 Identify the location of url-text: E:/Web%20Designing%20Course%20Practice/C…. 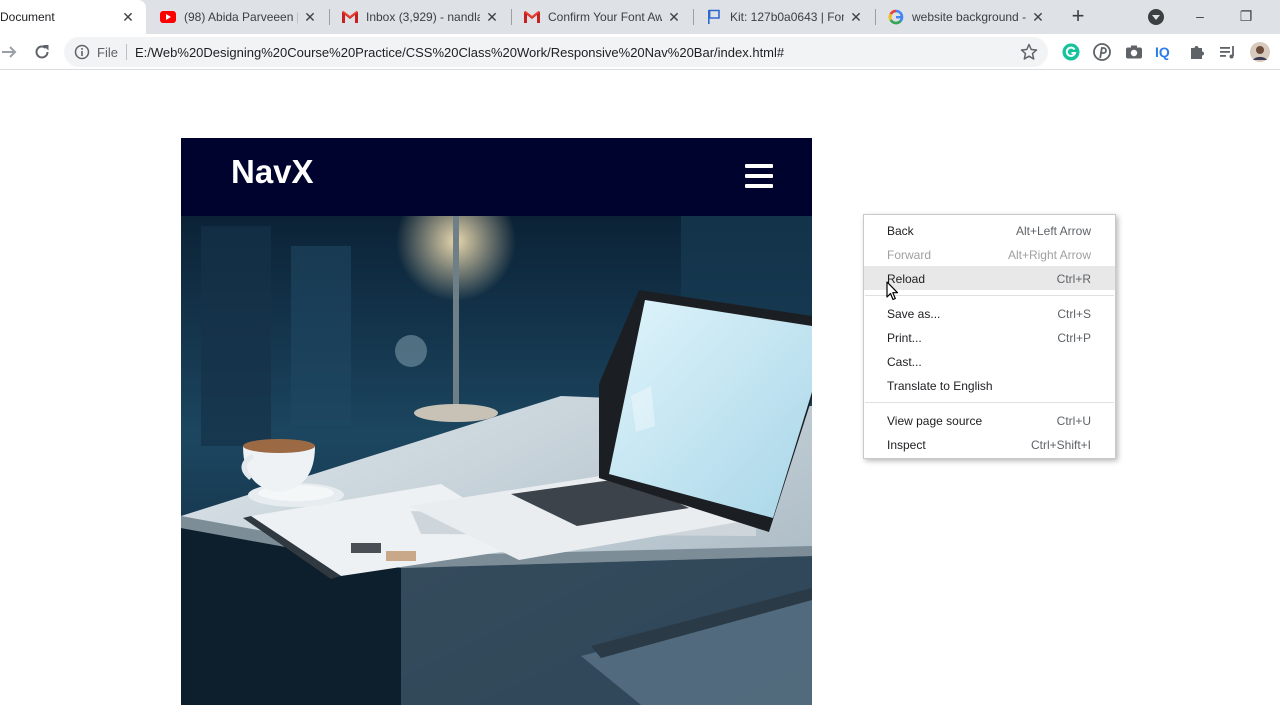
(459, 52).